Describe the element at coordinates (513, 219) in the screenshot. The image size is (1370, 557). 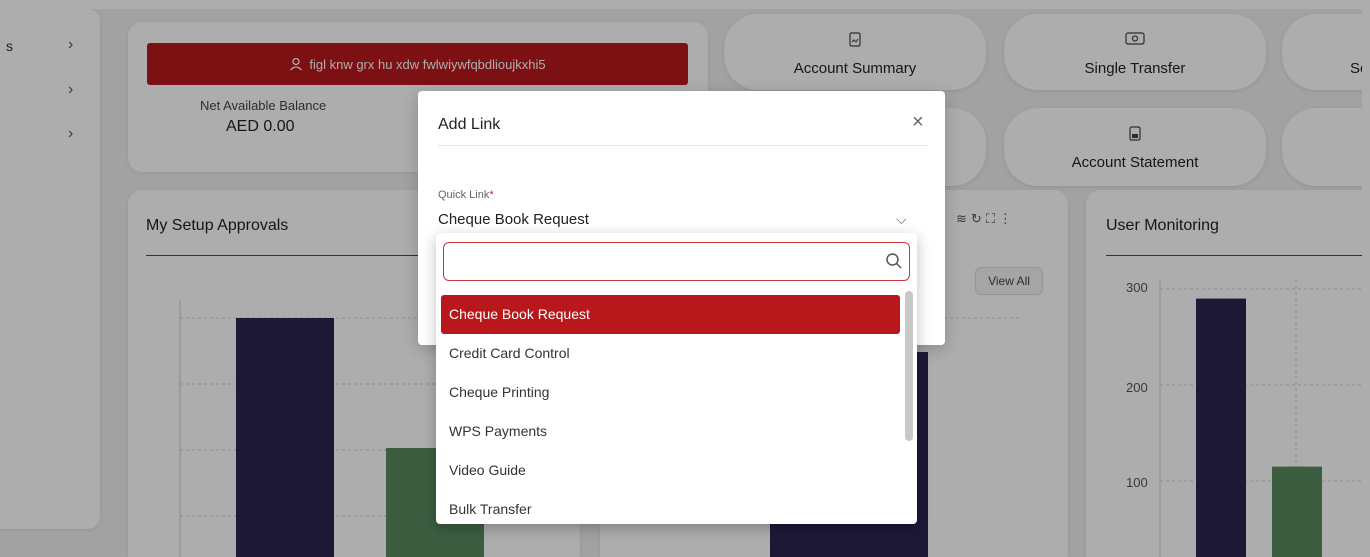
I see `quick-link-select: Cheque Book Request` at that location.